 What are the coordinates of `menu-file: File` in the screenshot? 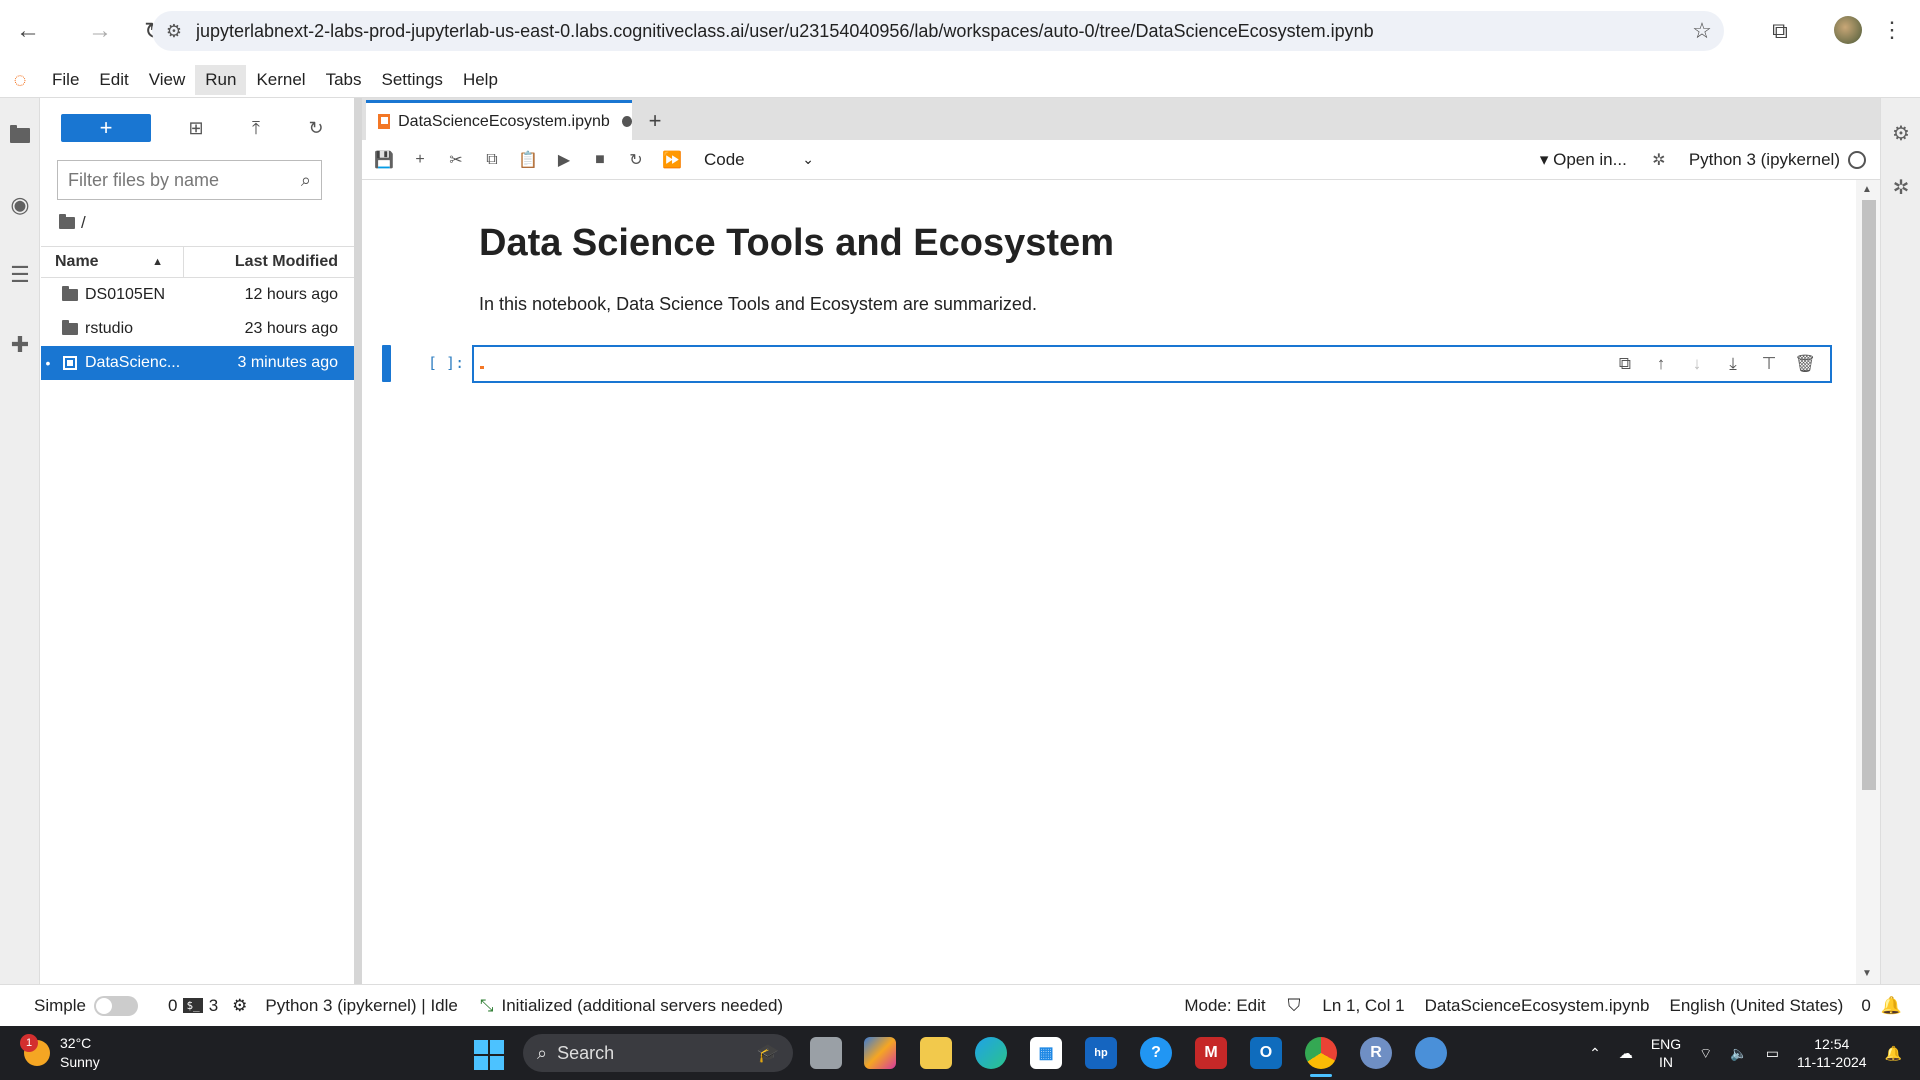 It's located at (65, 80).